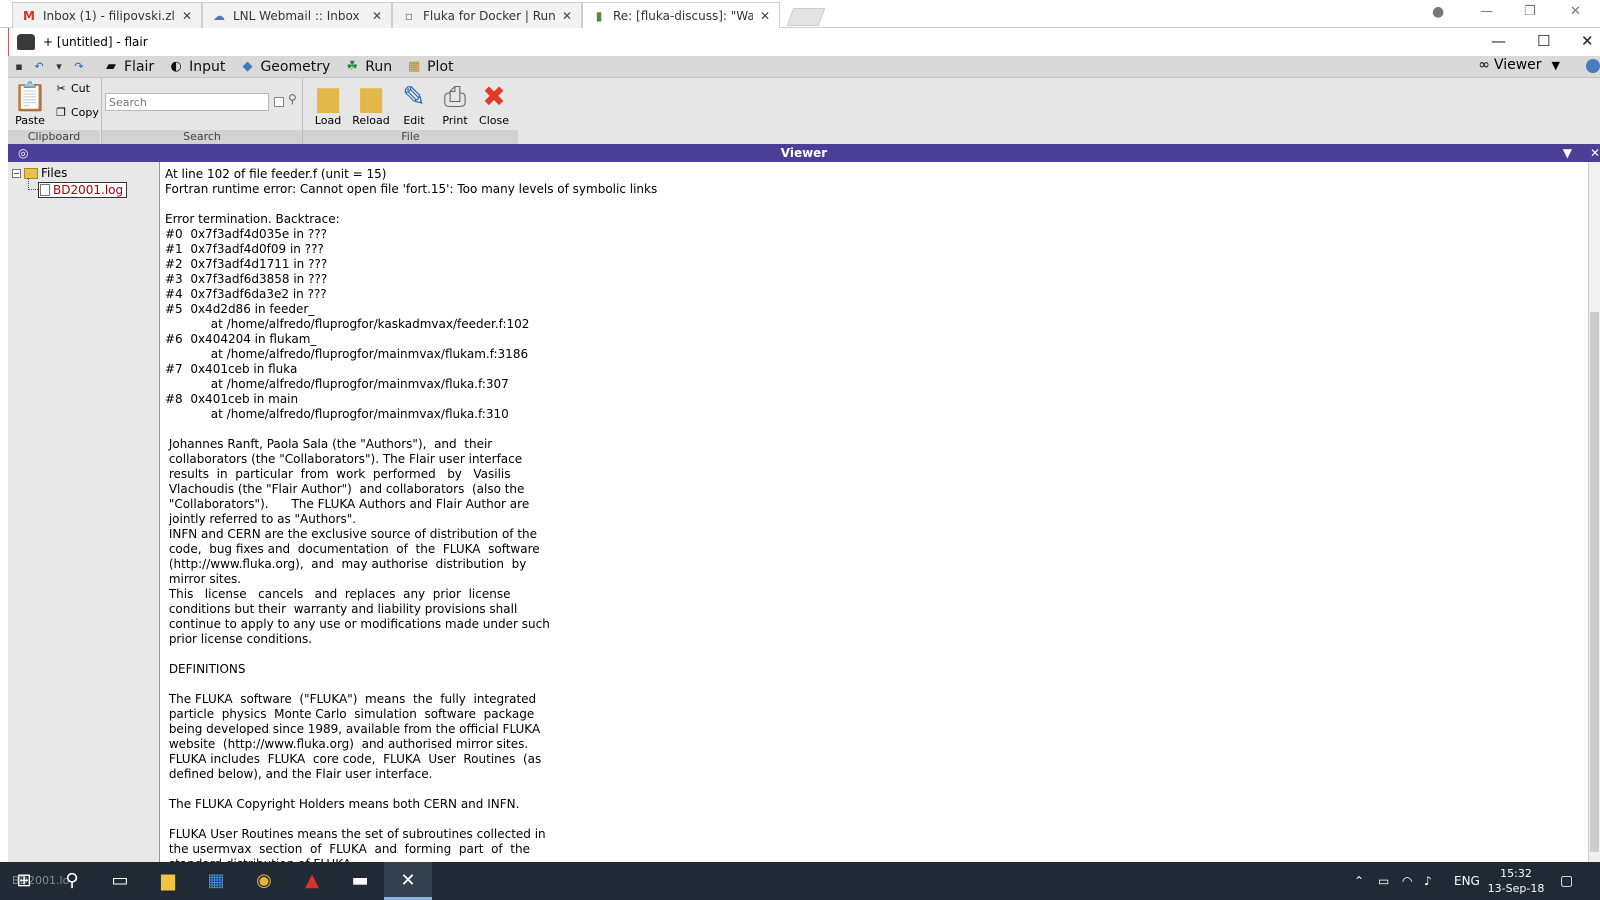  What do you see at coordinates (59, 67) in the screenshot?
I see `chevron-down-icon: ▾` at bounding box center [59, 67].